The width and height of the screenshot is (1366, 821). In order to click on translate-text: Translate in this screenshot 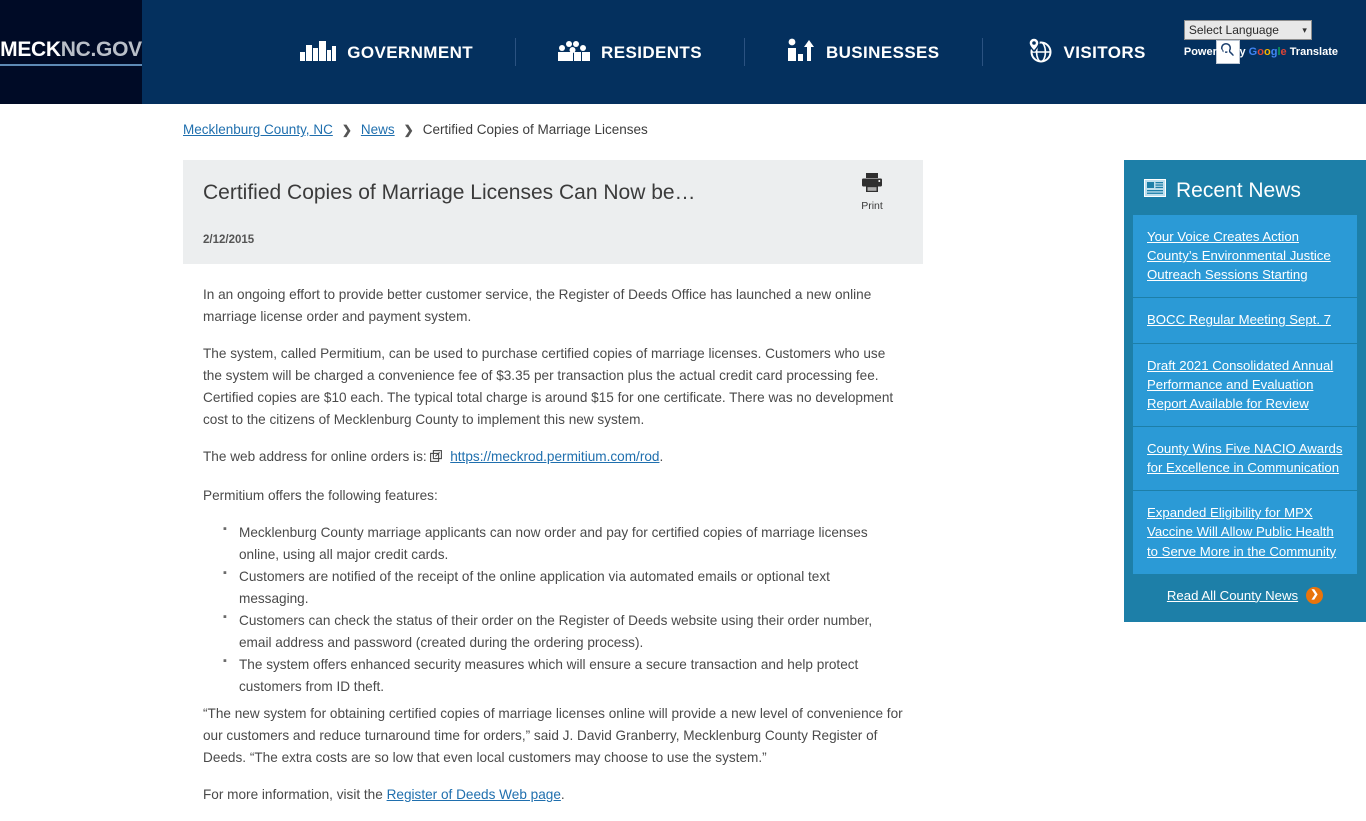, I will do `click(1313, 52)`.